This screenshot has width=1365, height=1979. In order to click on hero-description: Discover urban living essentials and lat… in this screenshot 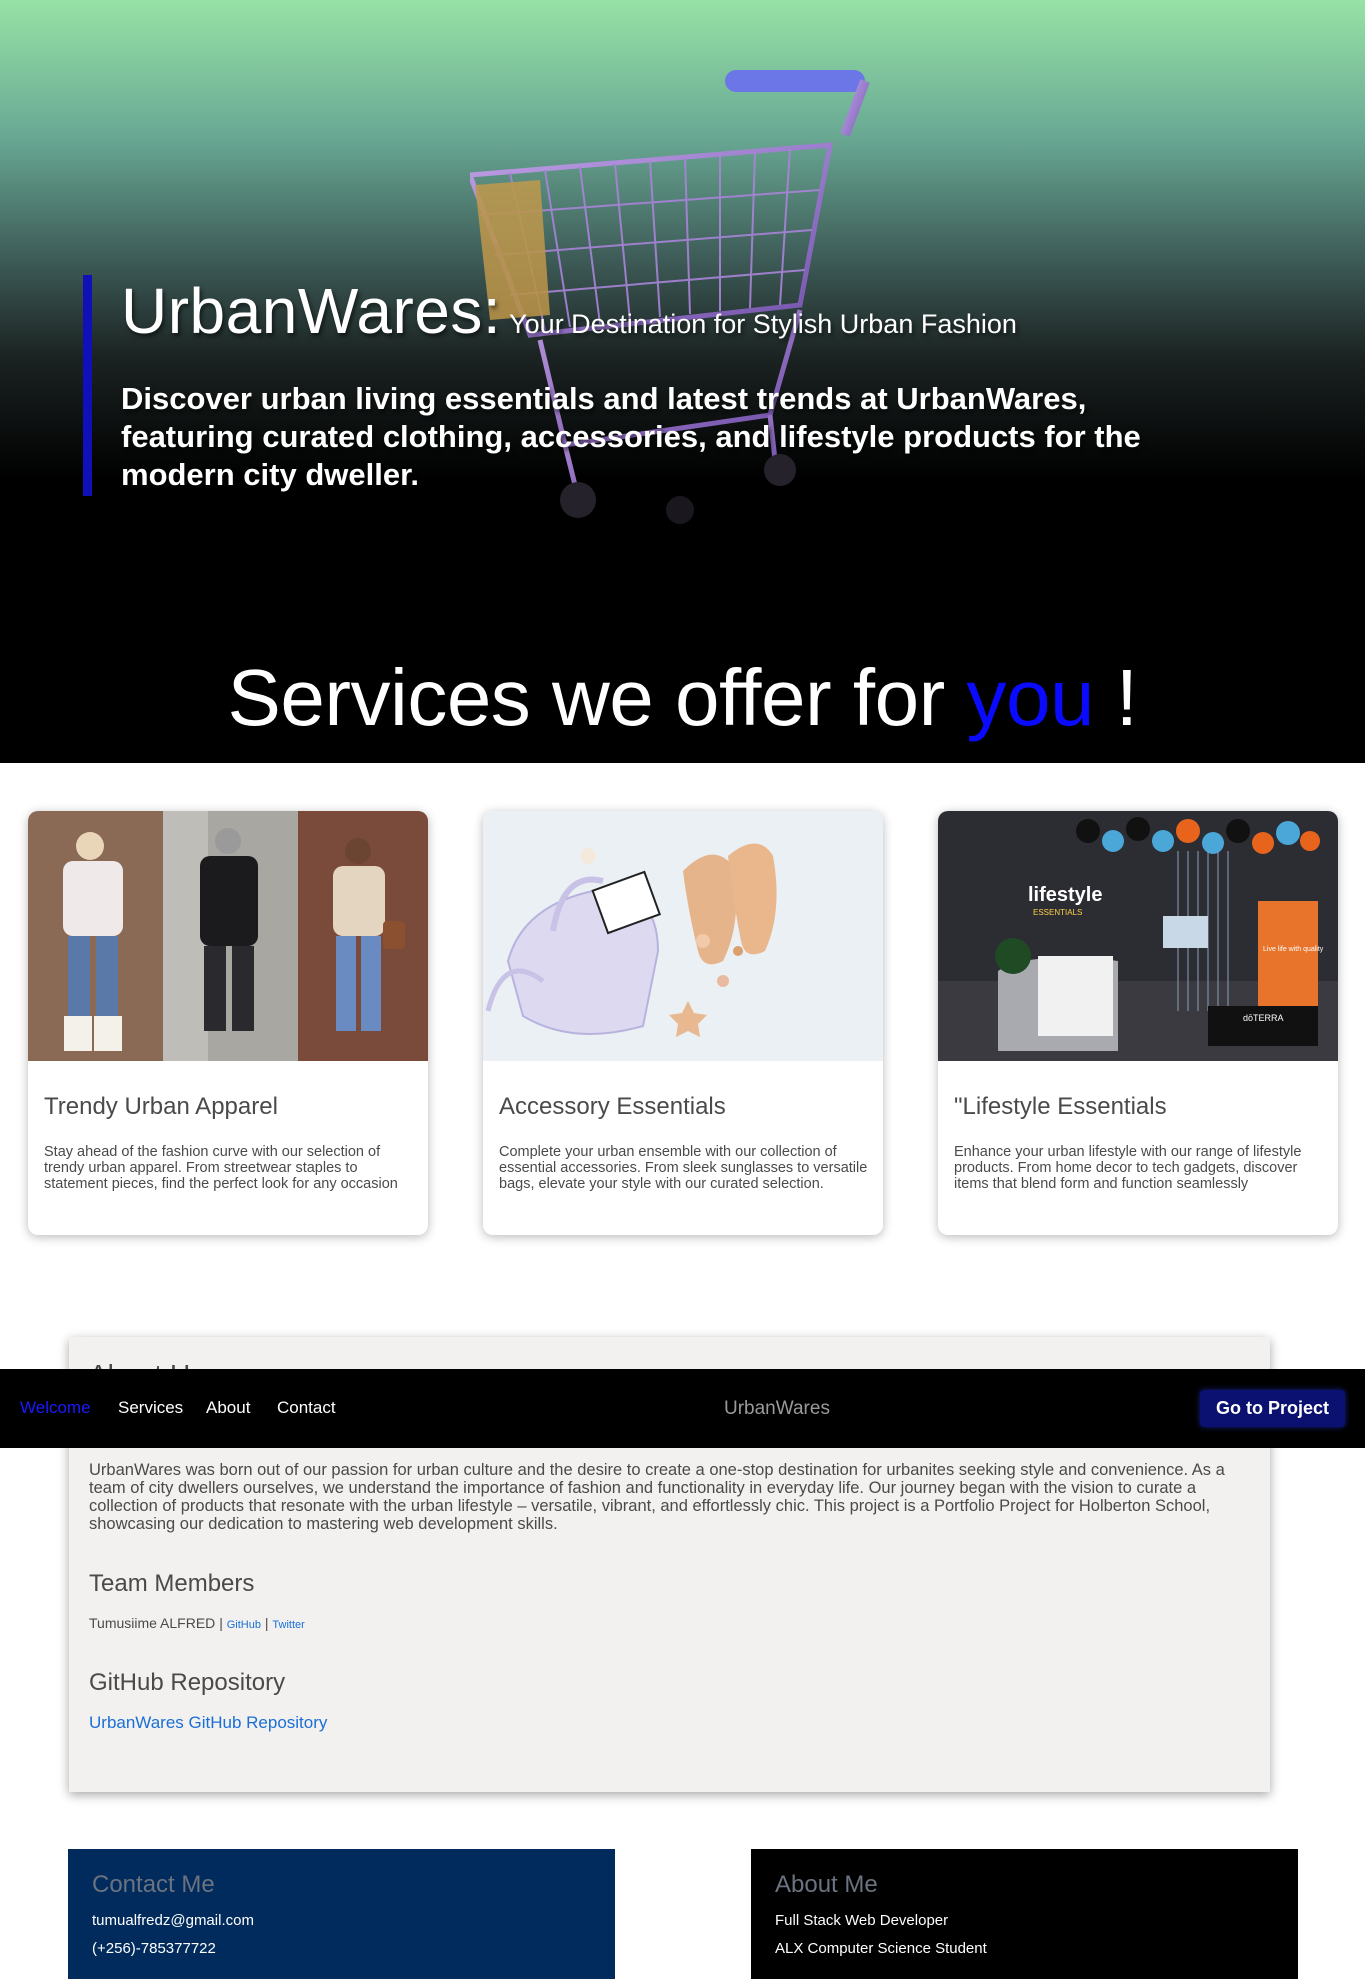, I will do `click(631, 436)`.